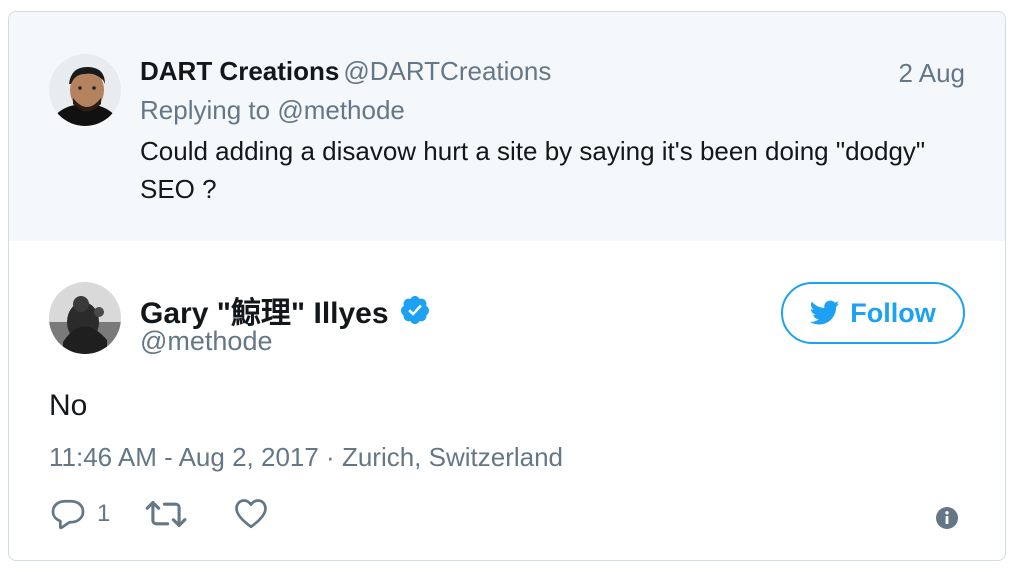 The image size is (1018, 572). I want to click on heart-icon, so click(251, 514).